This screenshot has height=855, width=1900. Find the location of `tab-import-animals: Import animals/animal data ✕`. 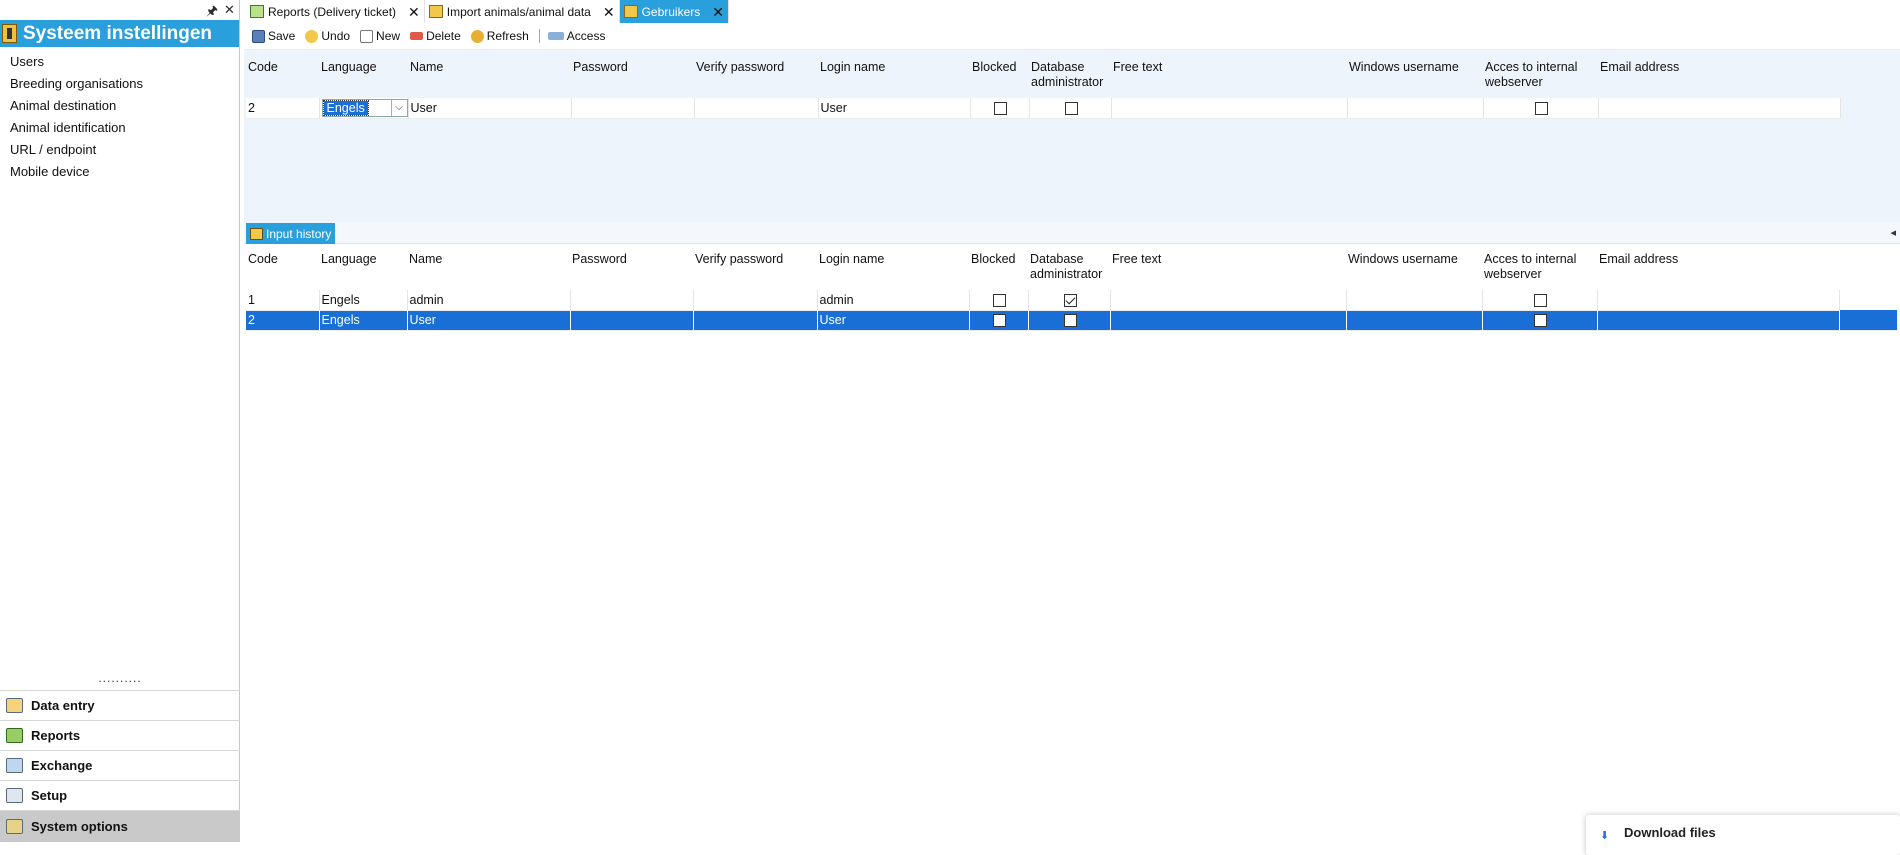

tab-import-animals: Import animals/animal data ✕ is located at coordinates (522, 11).